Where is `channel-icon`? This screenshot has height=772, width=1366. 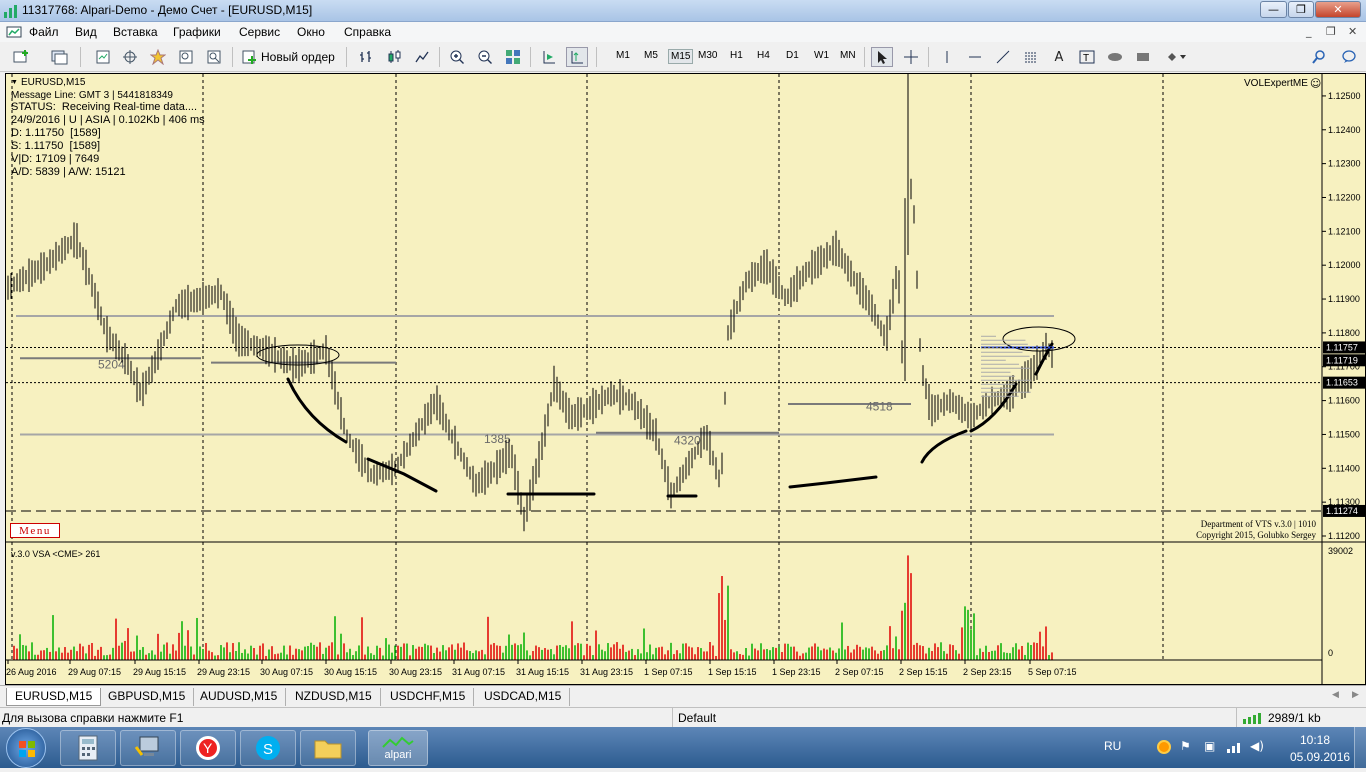
channel-icon is located at coordinates (1031, 57).